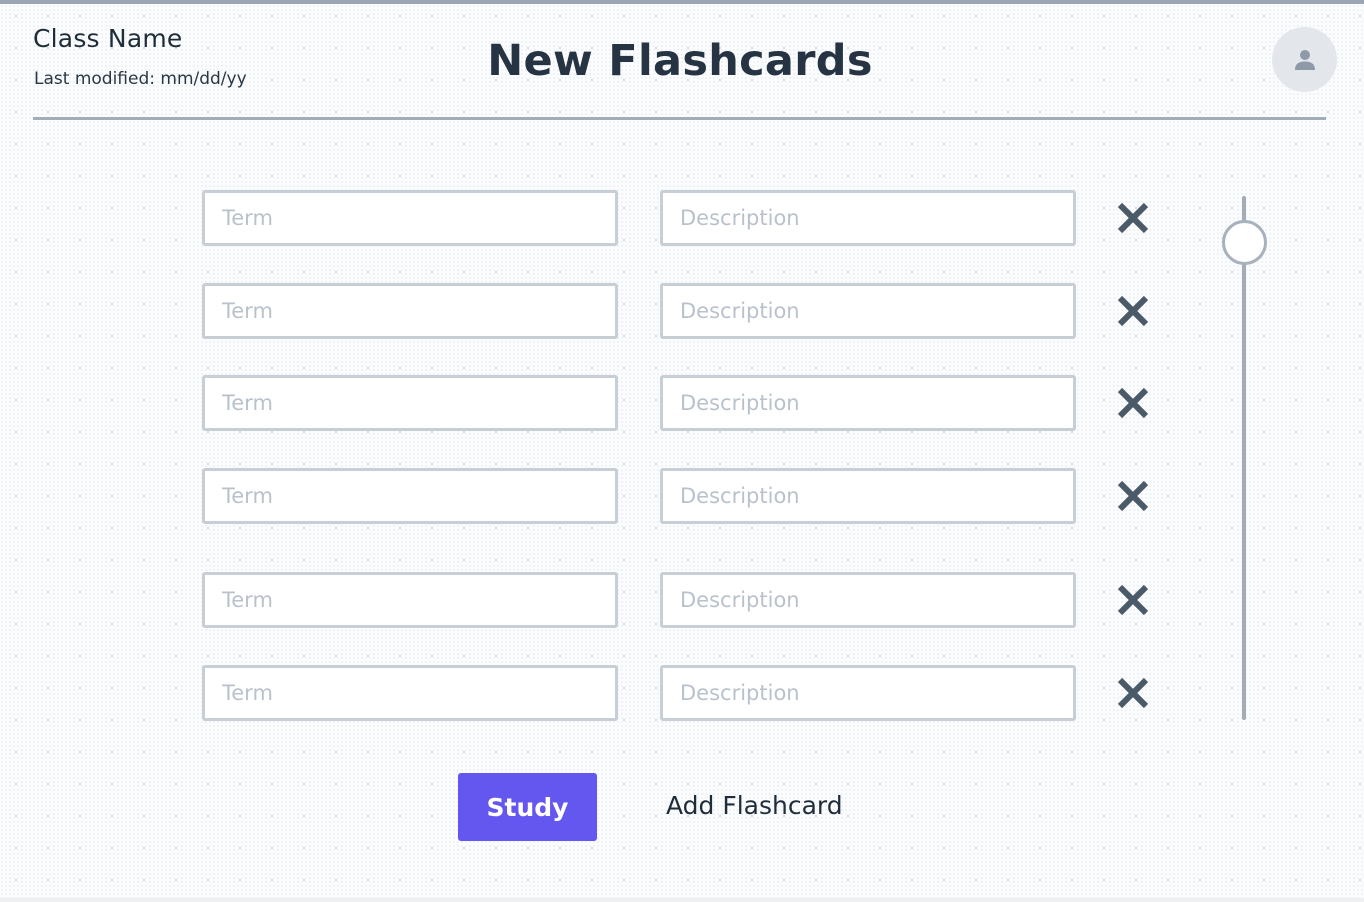 Image resolution: width=1364 pixels, height=902 pixels. What do you see at coordinates (527, 807) in the screenshot?
I see `study-button: Study` at bounding box center [527, 807].